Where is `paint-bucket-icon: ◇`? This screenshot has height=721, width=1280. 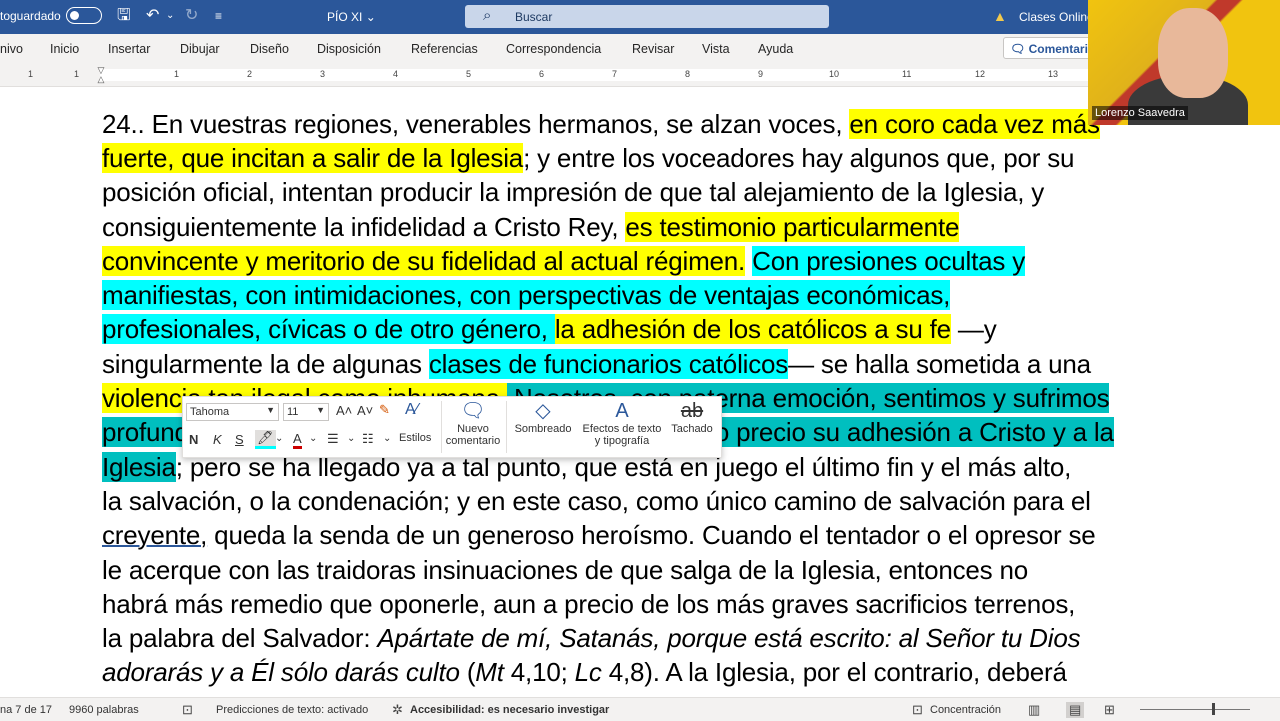
paint-bucket-icon: ◇ is located at coordinates (543, 411).